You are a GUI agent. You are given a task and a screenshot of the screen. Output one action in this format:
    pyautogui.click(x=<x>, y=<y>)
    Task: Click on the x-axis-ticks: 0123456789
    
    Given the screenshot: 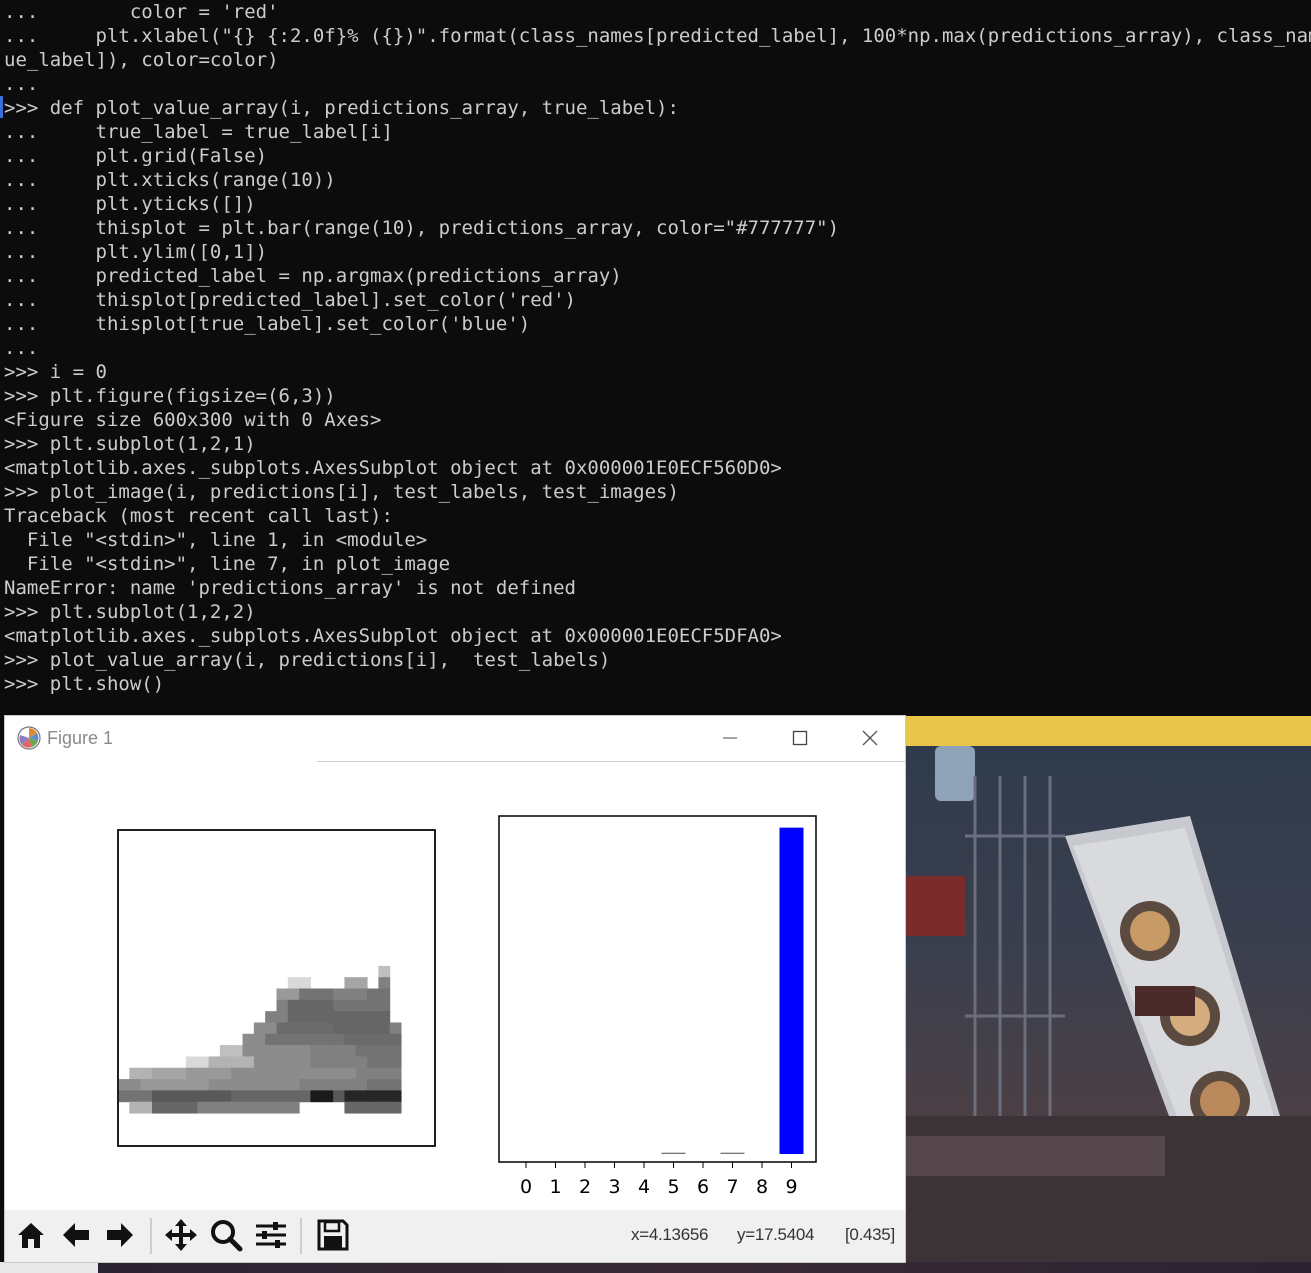 What is the action you would take?
    pyautogui.click(x=659, y=1180)
    